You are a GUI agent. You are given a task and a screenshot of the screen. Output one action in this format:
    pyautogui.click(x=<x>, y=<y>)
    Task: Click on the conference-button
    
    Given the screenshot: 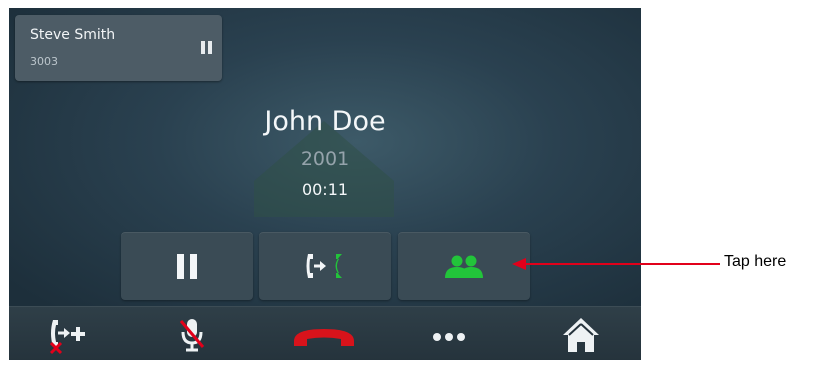 What is the action you would take?
    pyautogui.click(x=464, y=266)
    